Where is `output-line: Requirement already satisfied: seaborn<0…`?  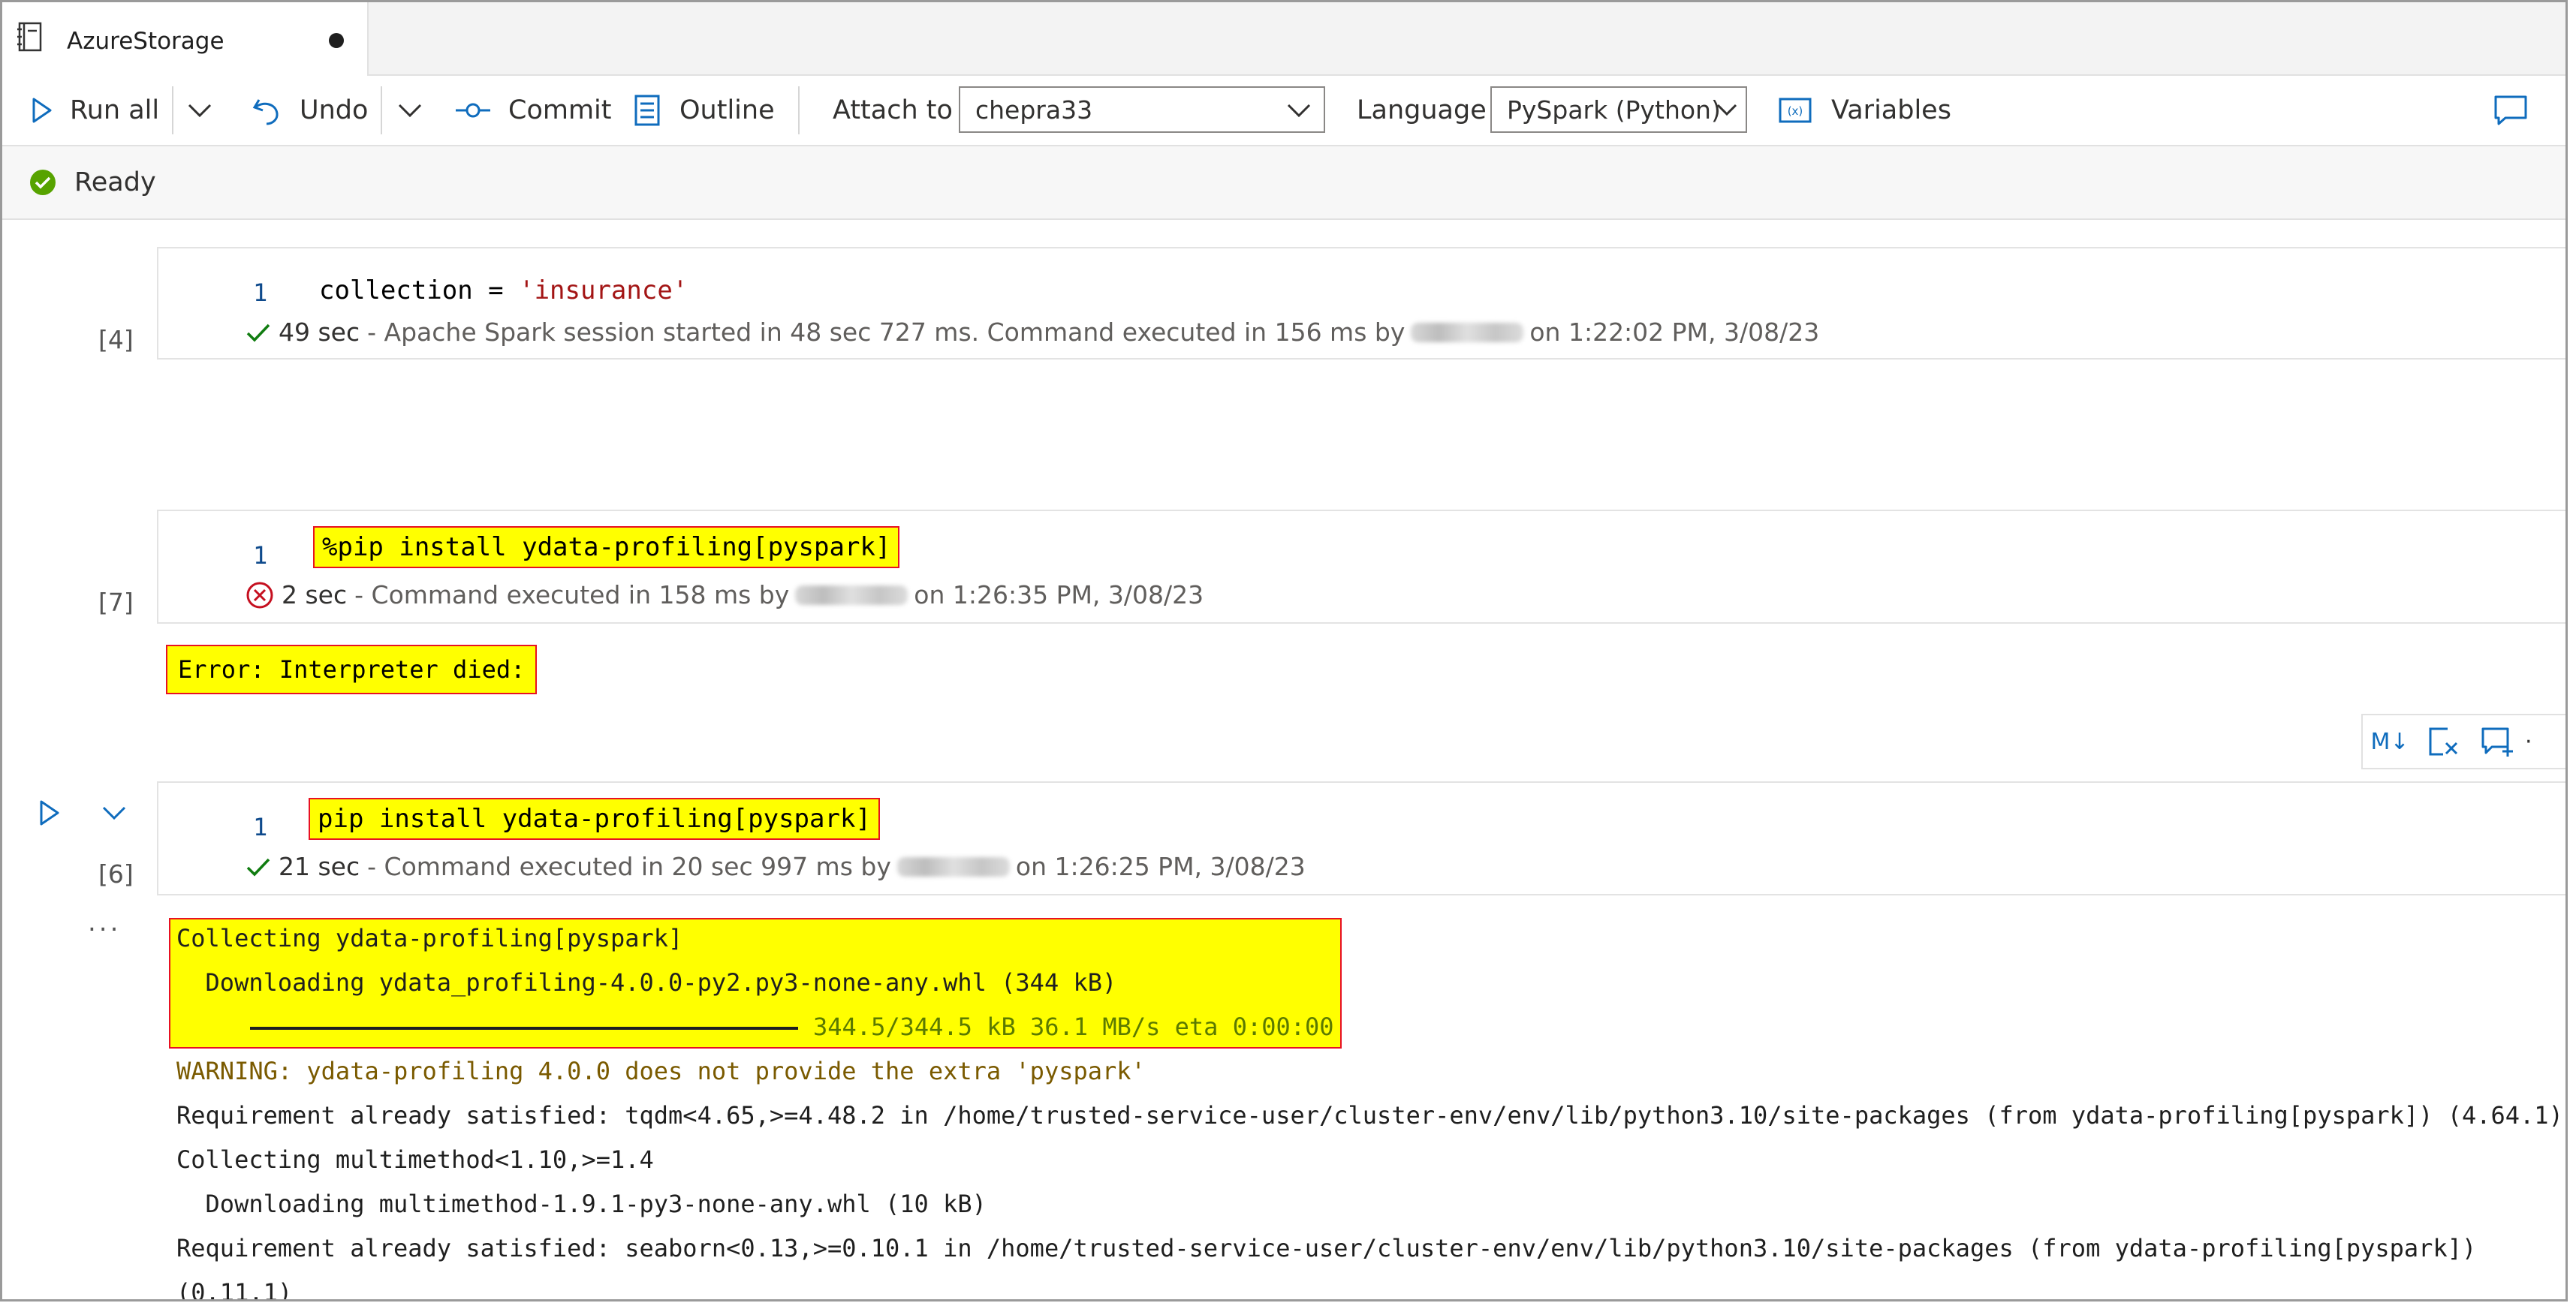 output-line: Requirement already satisfied: seaborn<0… is located at coordinates (1326, 1248).